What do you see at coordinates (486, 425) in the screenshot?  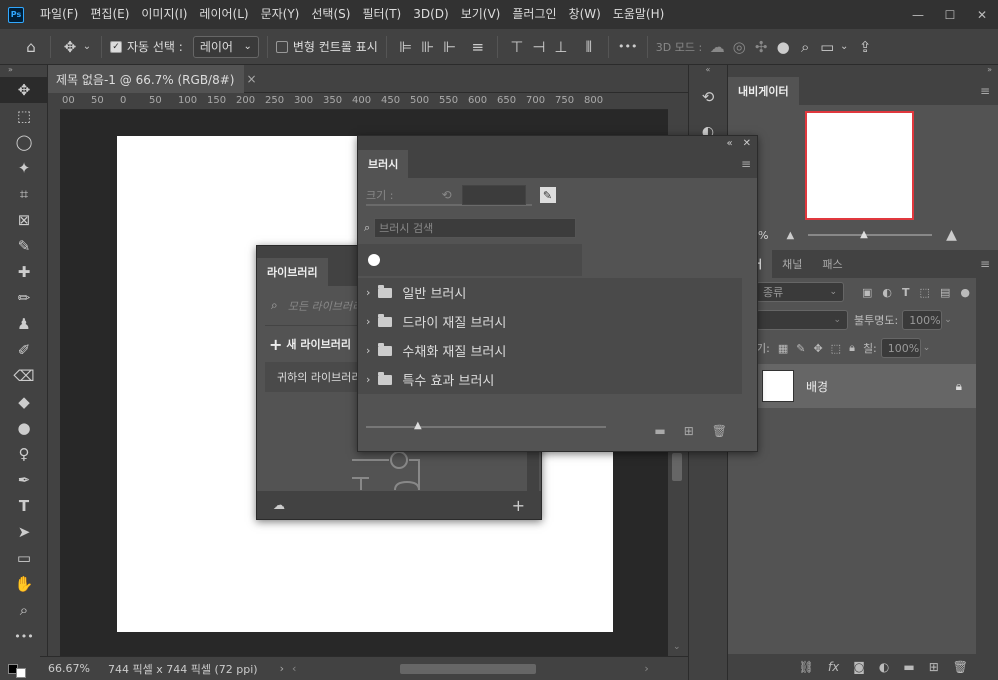 I see `brush-preview-slider: ▲` at bounding box center [486, 425].